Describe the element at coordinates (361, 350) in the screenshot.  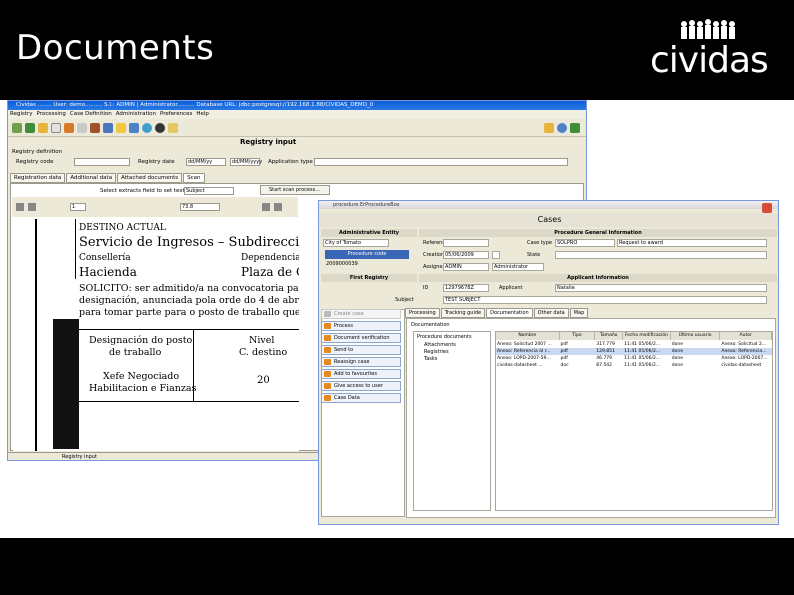
I see `send-to-button: Send to` at that location.